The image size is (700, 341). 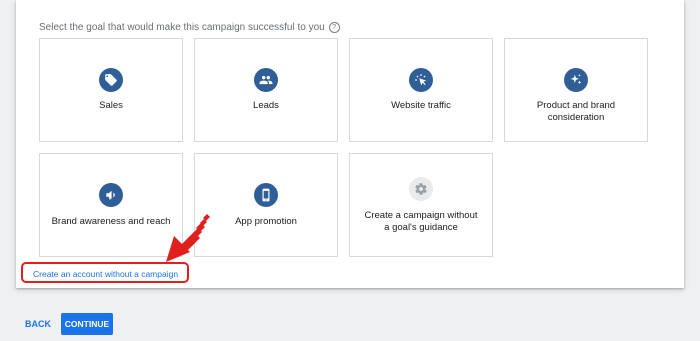 I want to click on help-icon: ?, so click(x=334, y=27).